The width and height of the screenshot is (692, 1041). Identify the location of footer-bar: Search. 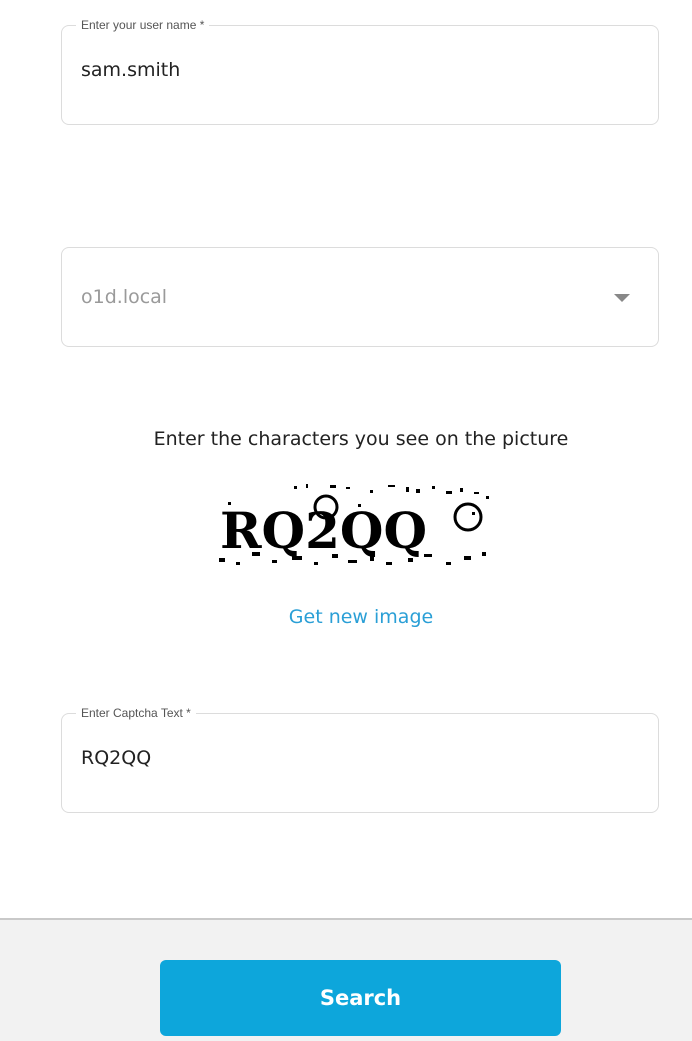
(346, 979).